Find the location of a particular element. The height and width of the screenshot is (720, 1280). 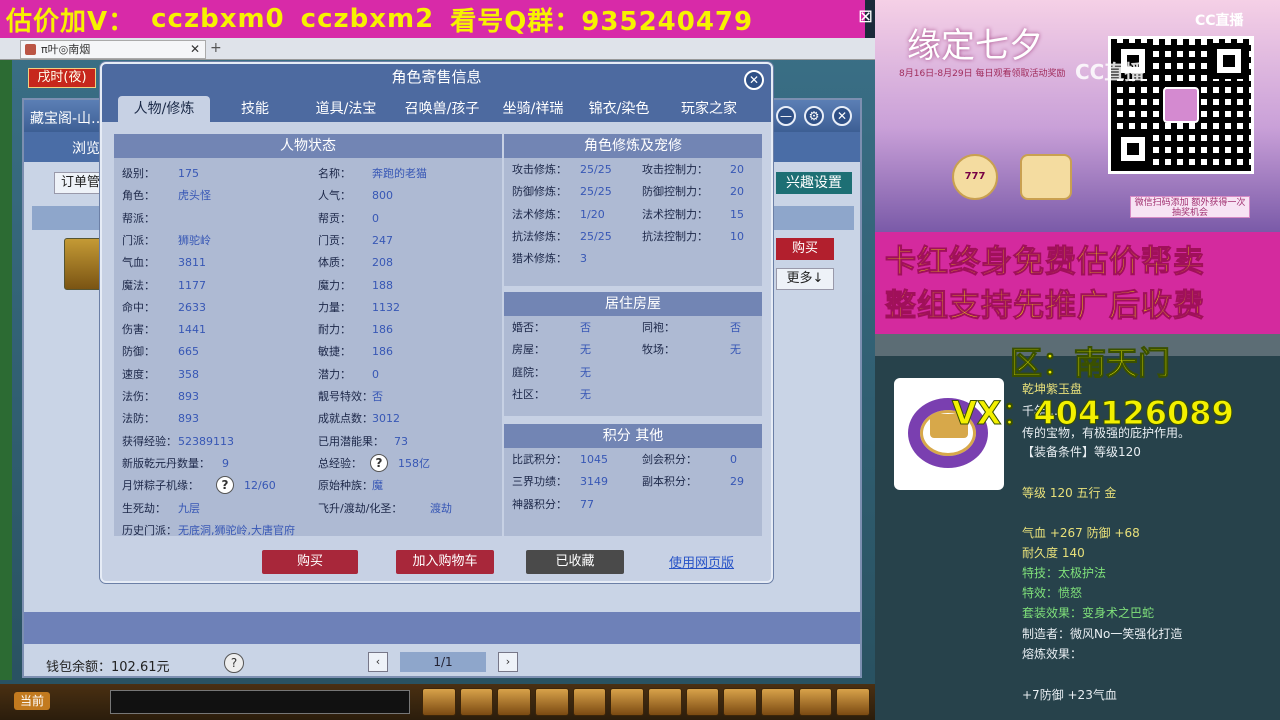

store-close-icon: ✕ is located at coordinates (842, 116).